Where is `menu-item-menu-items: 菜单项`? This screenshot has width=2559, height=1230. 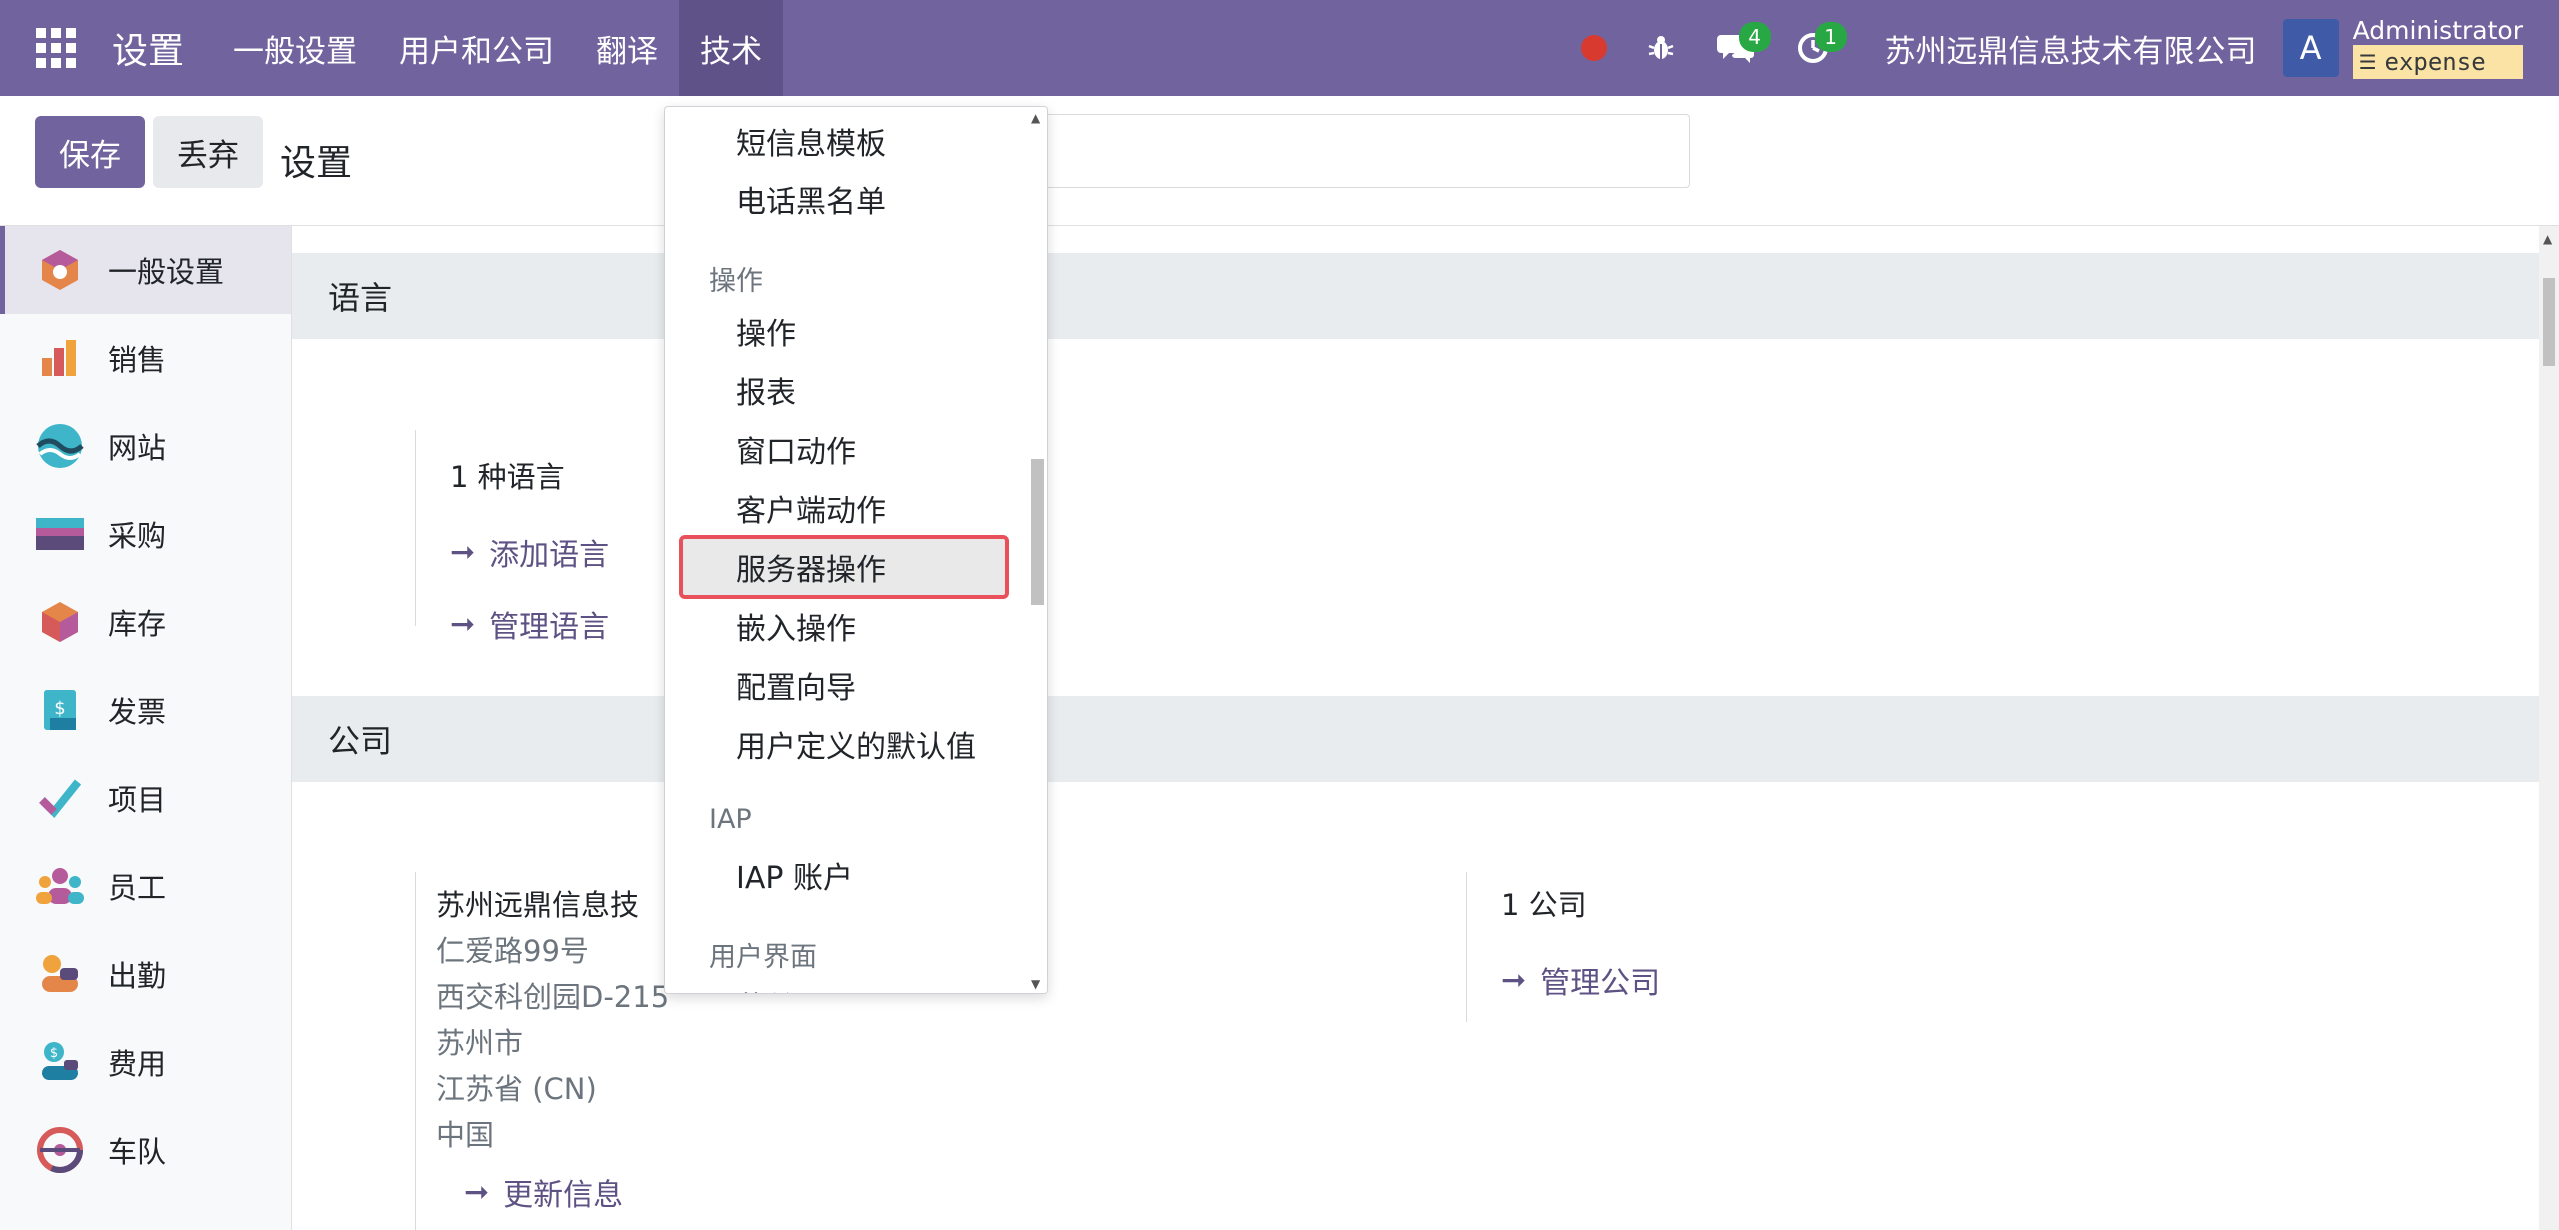
menu-item-menu-items: 菜单项 is located at coordinates (781, 988).